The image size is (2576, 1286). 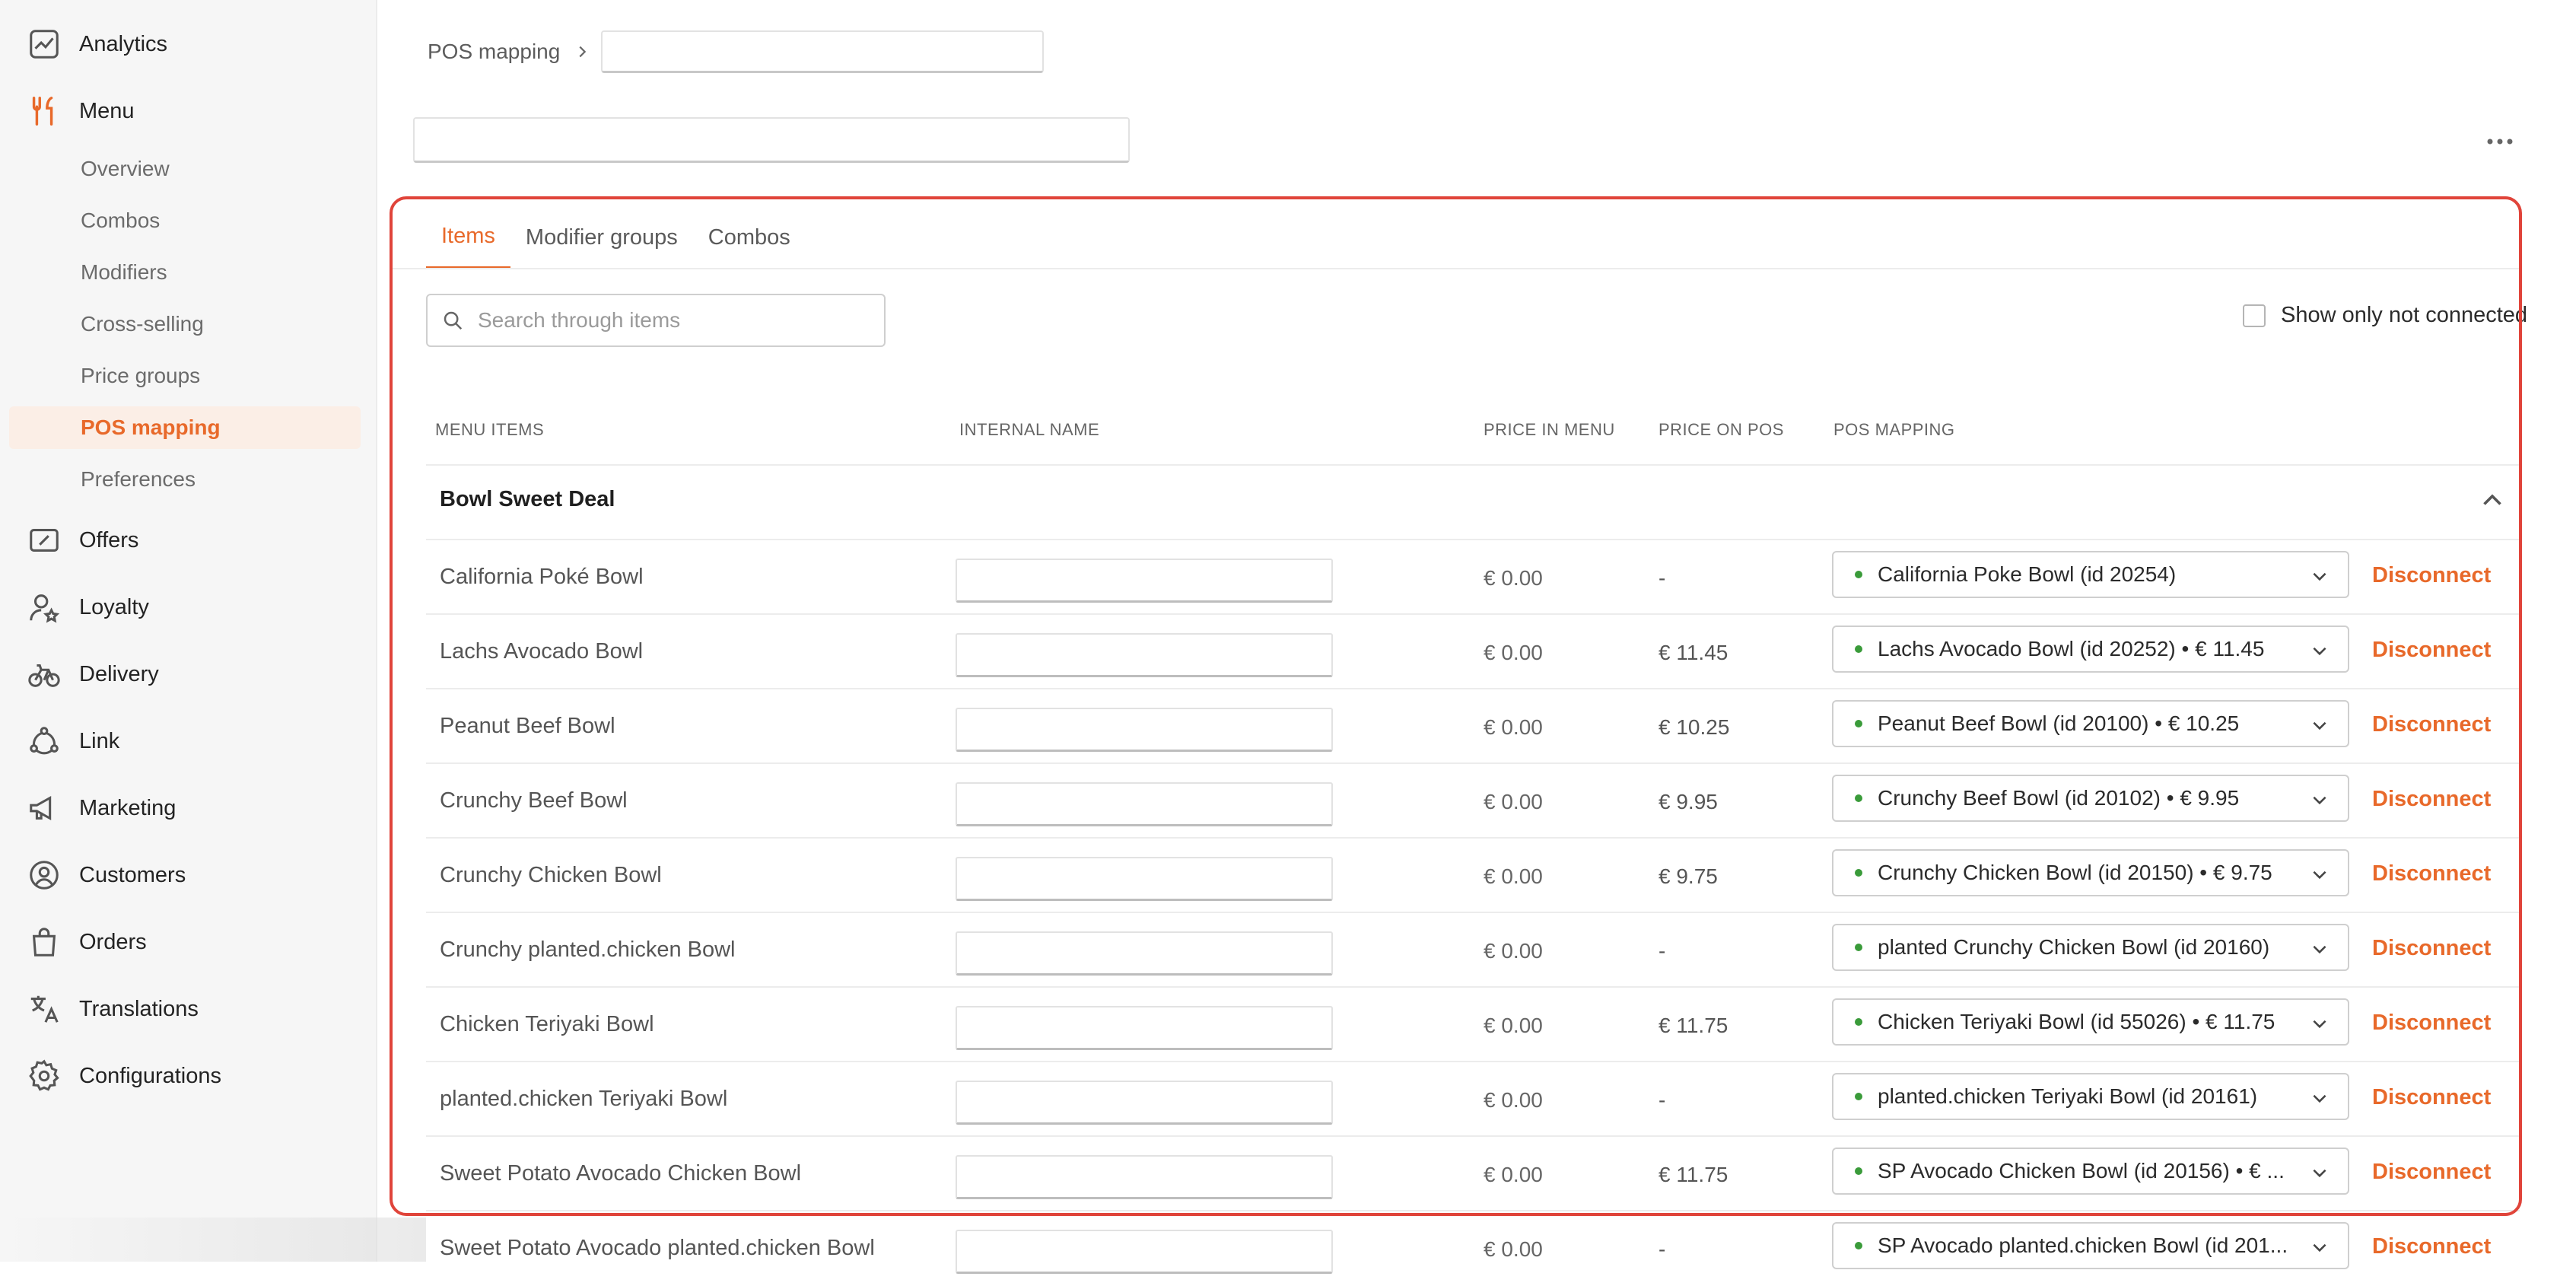 I want to click on chevron-up-icon, so click(x=2492, y=500).